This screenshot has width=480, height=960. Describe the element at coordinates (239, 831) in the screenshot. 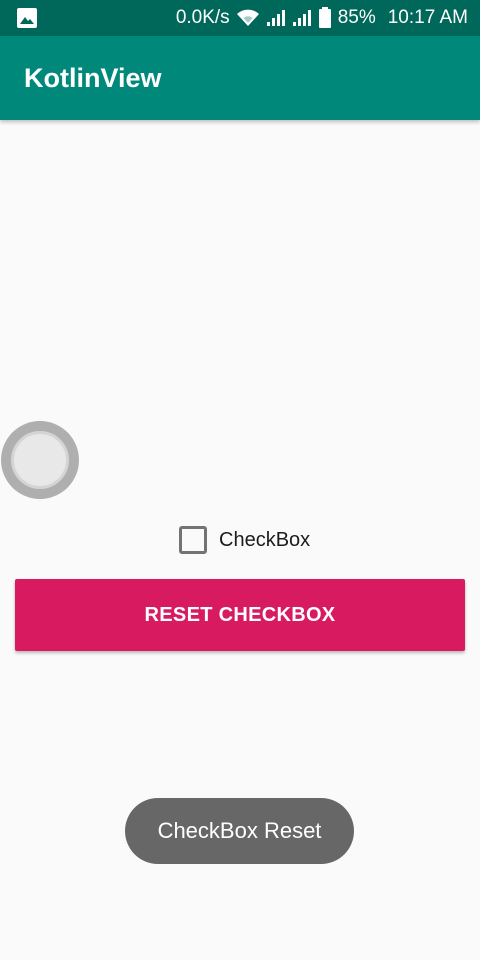

I see `toast-message: CheckBox Reset` at that location.